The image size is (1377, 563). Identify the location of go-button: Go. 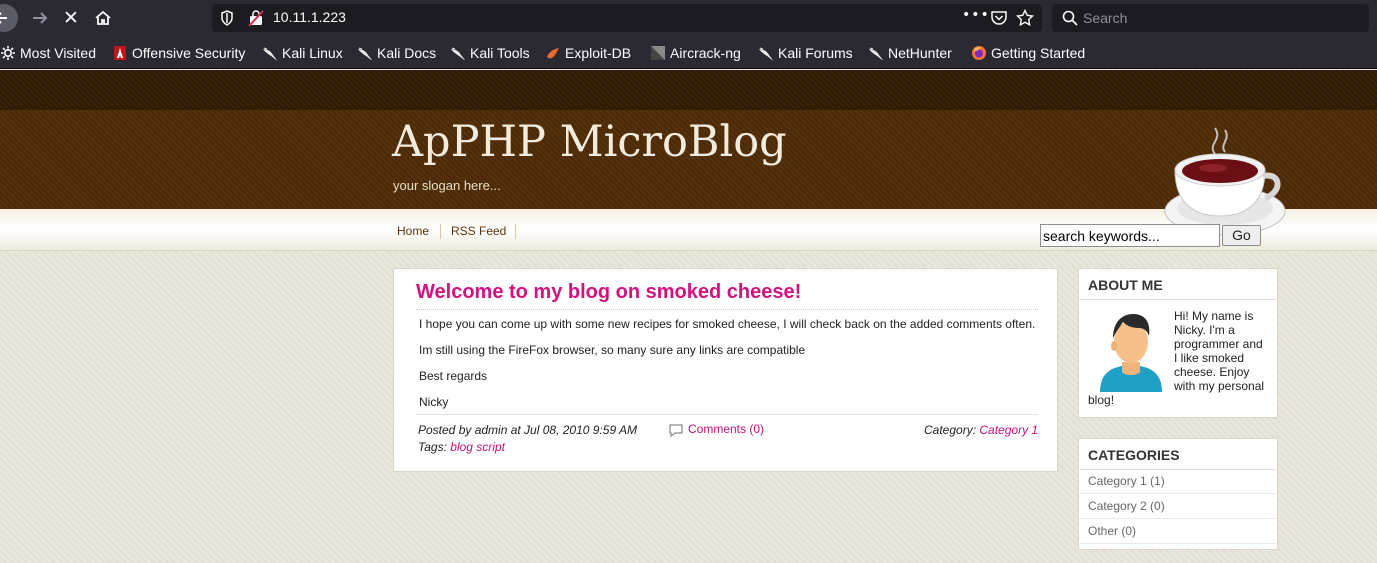
(1241, 235).